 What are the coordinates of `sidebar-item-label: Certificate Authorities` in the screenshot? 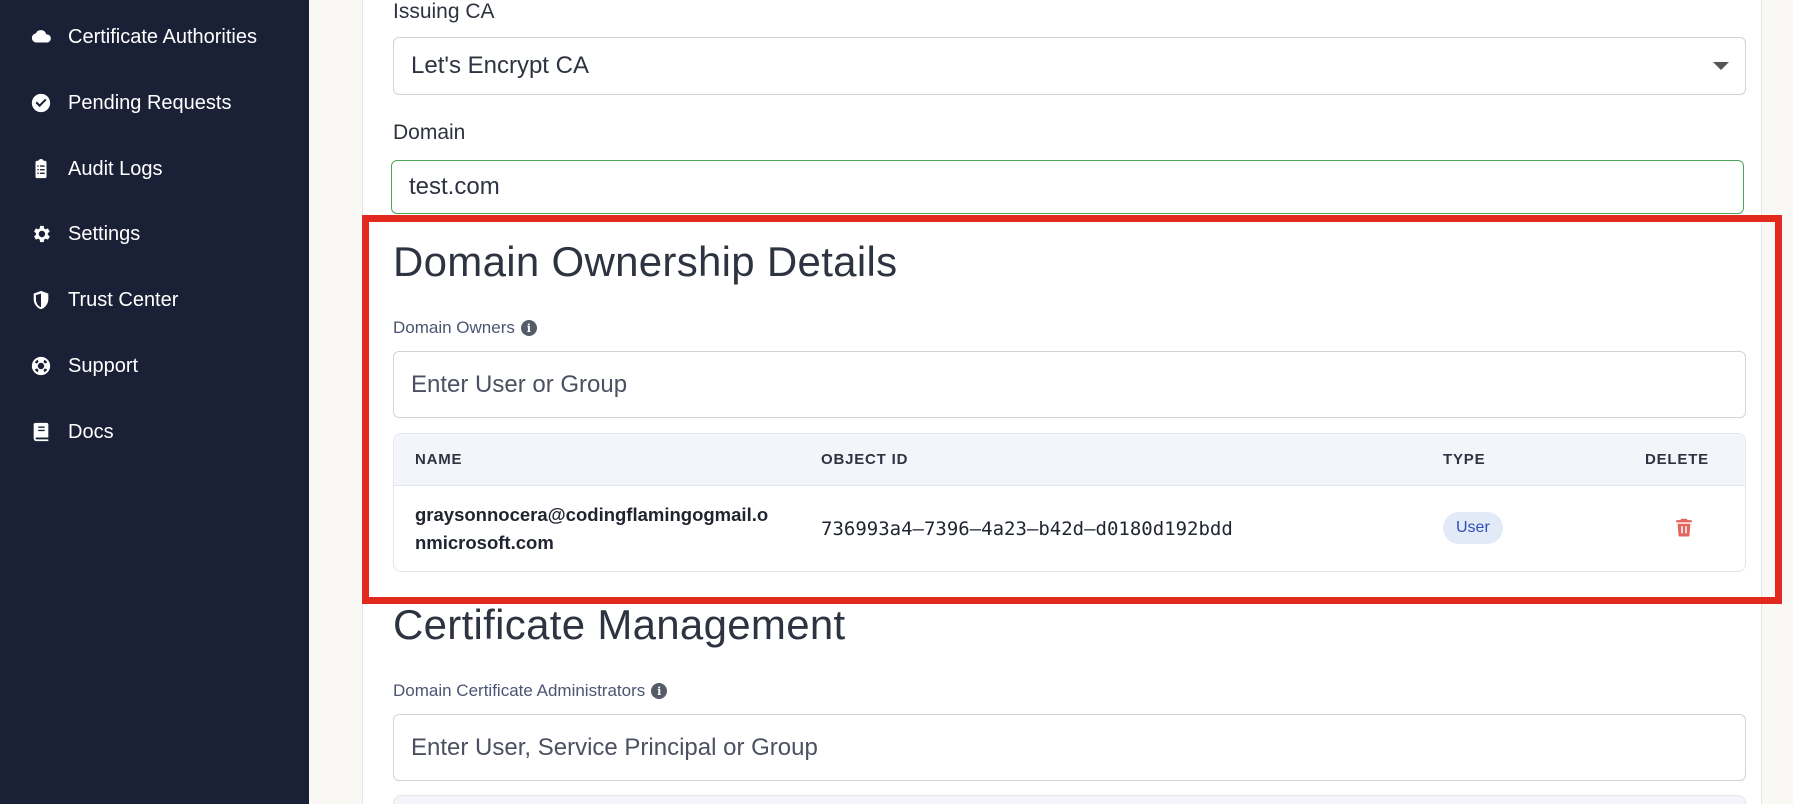 It's located at (162, 36).